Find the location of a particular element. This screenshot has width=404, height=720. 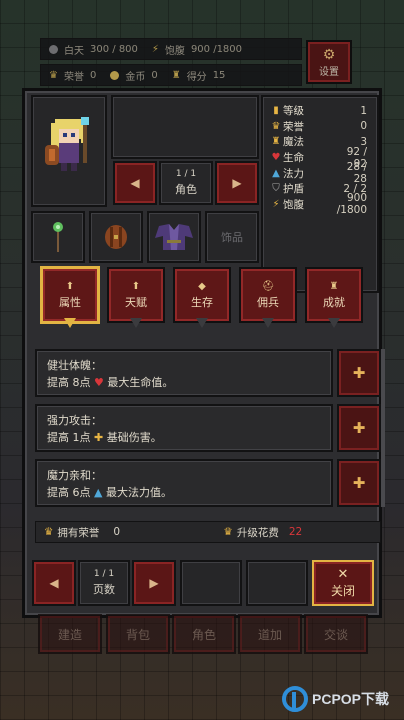

tab-survival: ◆ 生存 is located at coordinates (202, 297).